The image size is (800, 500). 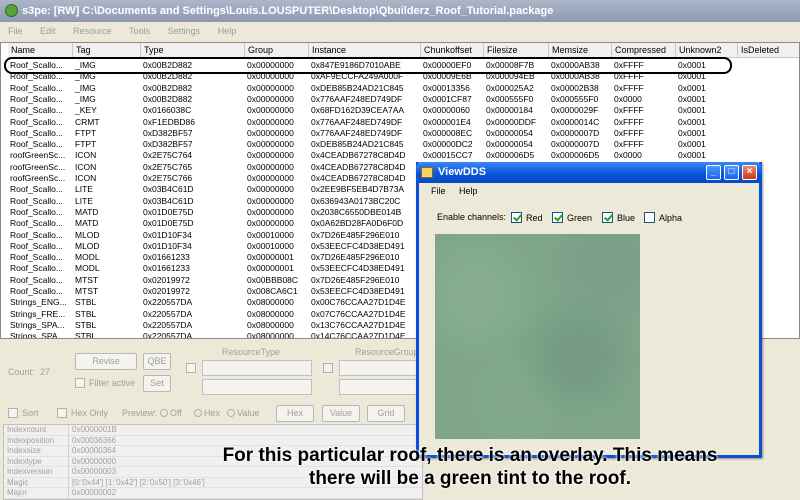 I want to click on preview-hex-radio, so click(x=198, y=413).